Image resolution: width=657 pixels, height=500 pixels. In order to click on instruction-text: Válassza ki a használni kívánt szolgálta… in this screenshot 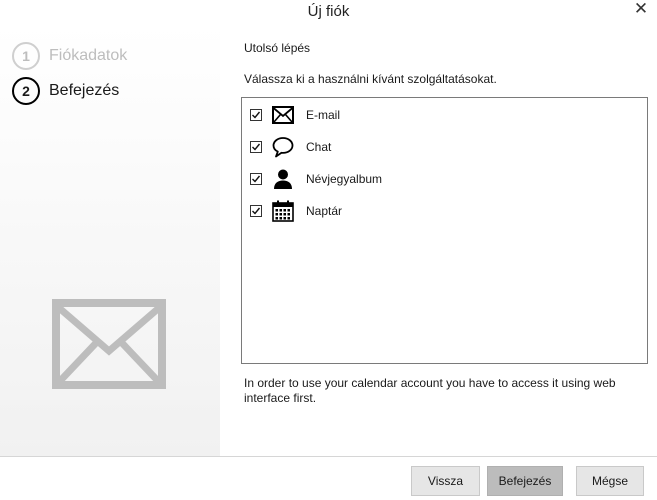, I will do `click(370, 79)`.